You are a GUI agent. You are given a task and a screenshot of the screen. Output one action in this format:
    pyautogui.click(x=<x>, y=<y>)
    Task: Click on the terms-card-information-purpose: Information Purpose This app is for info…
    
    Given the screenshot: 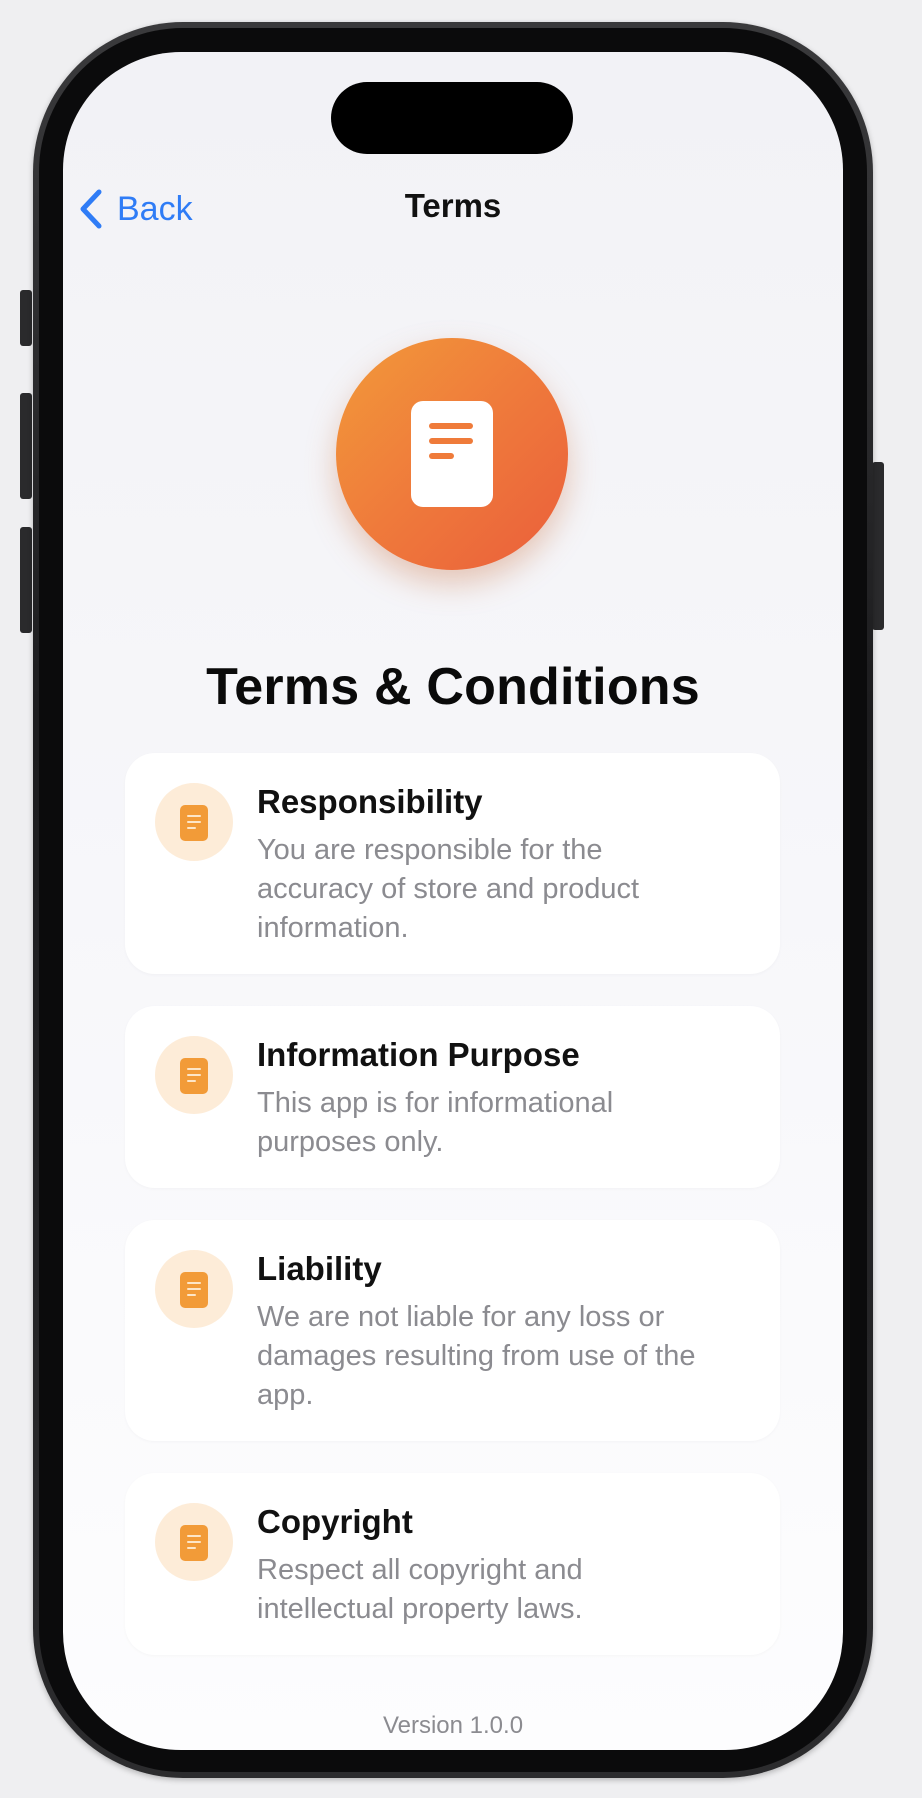 What is the action you would take?
    pyautogui.click(x=452, y=1097)
    